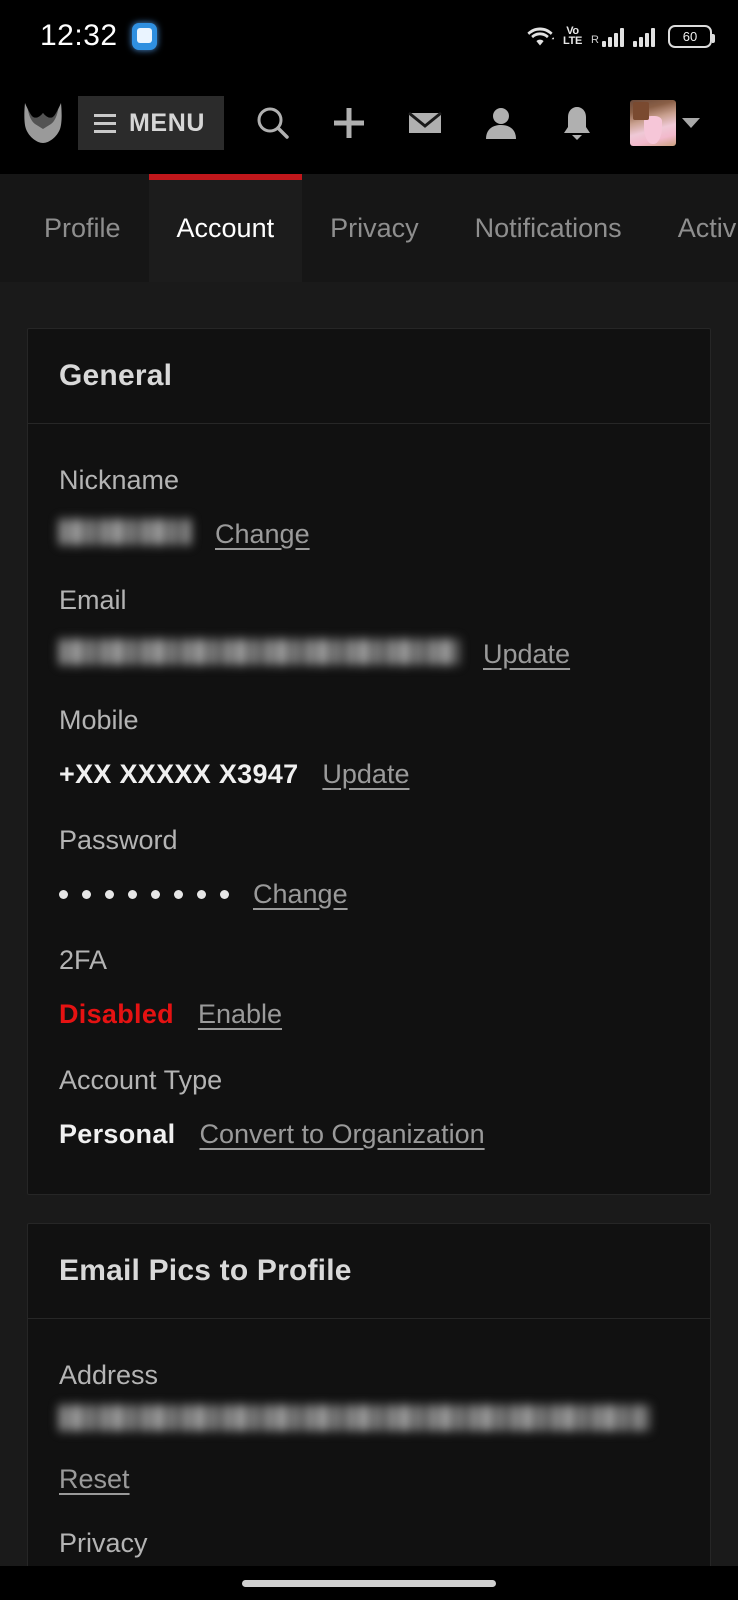 Image resolution: width=738 pixels, height=1600 pixels. Describe the element at coordinates (369, 986) in the screenshot. I see `field-2fa: 2FA Disabled Enable` at that location.